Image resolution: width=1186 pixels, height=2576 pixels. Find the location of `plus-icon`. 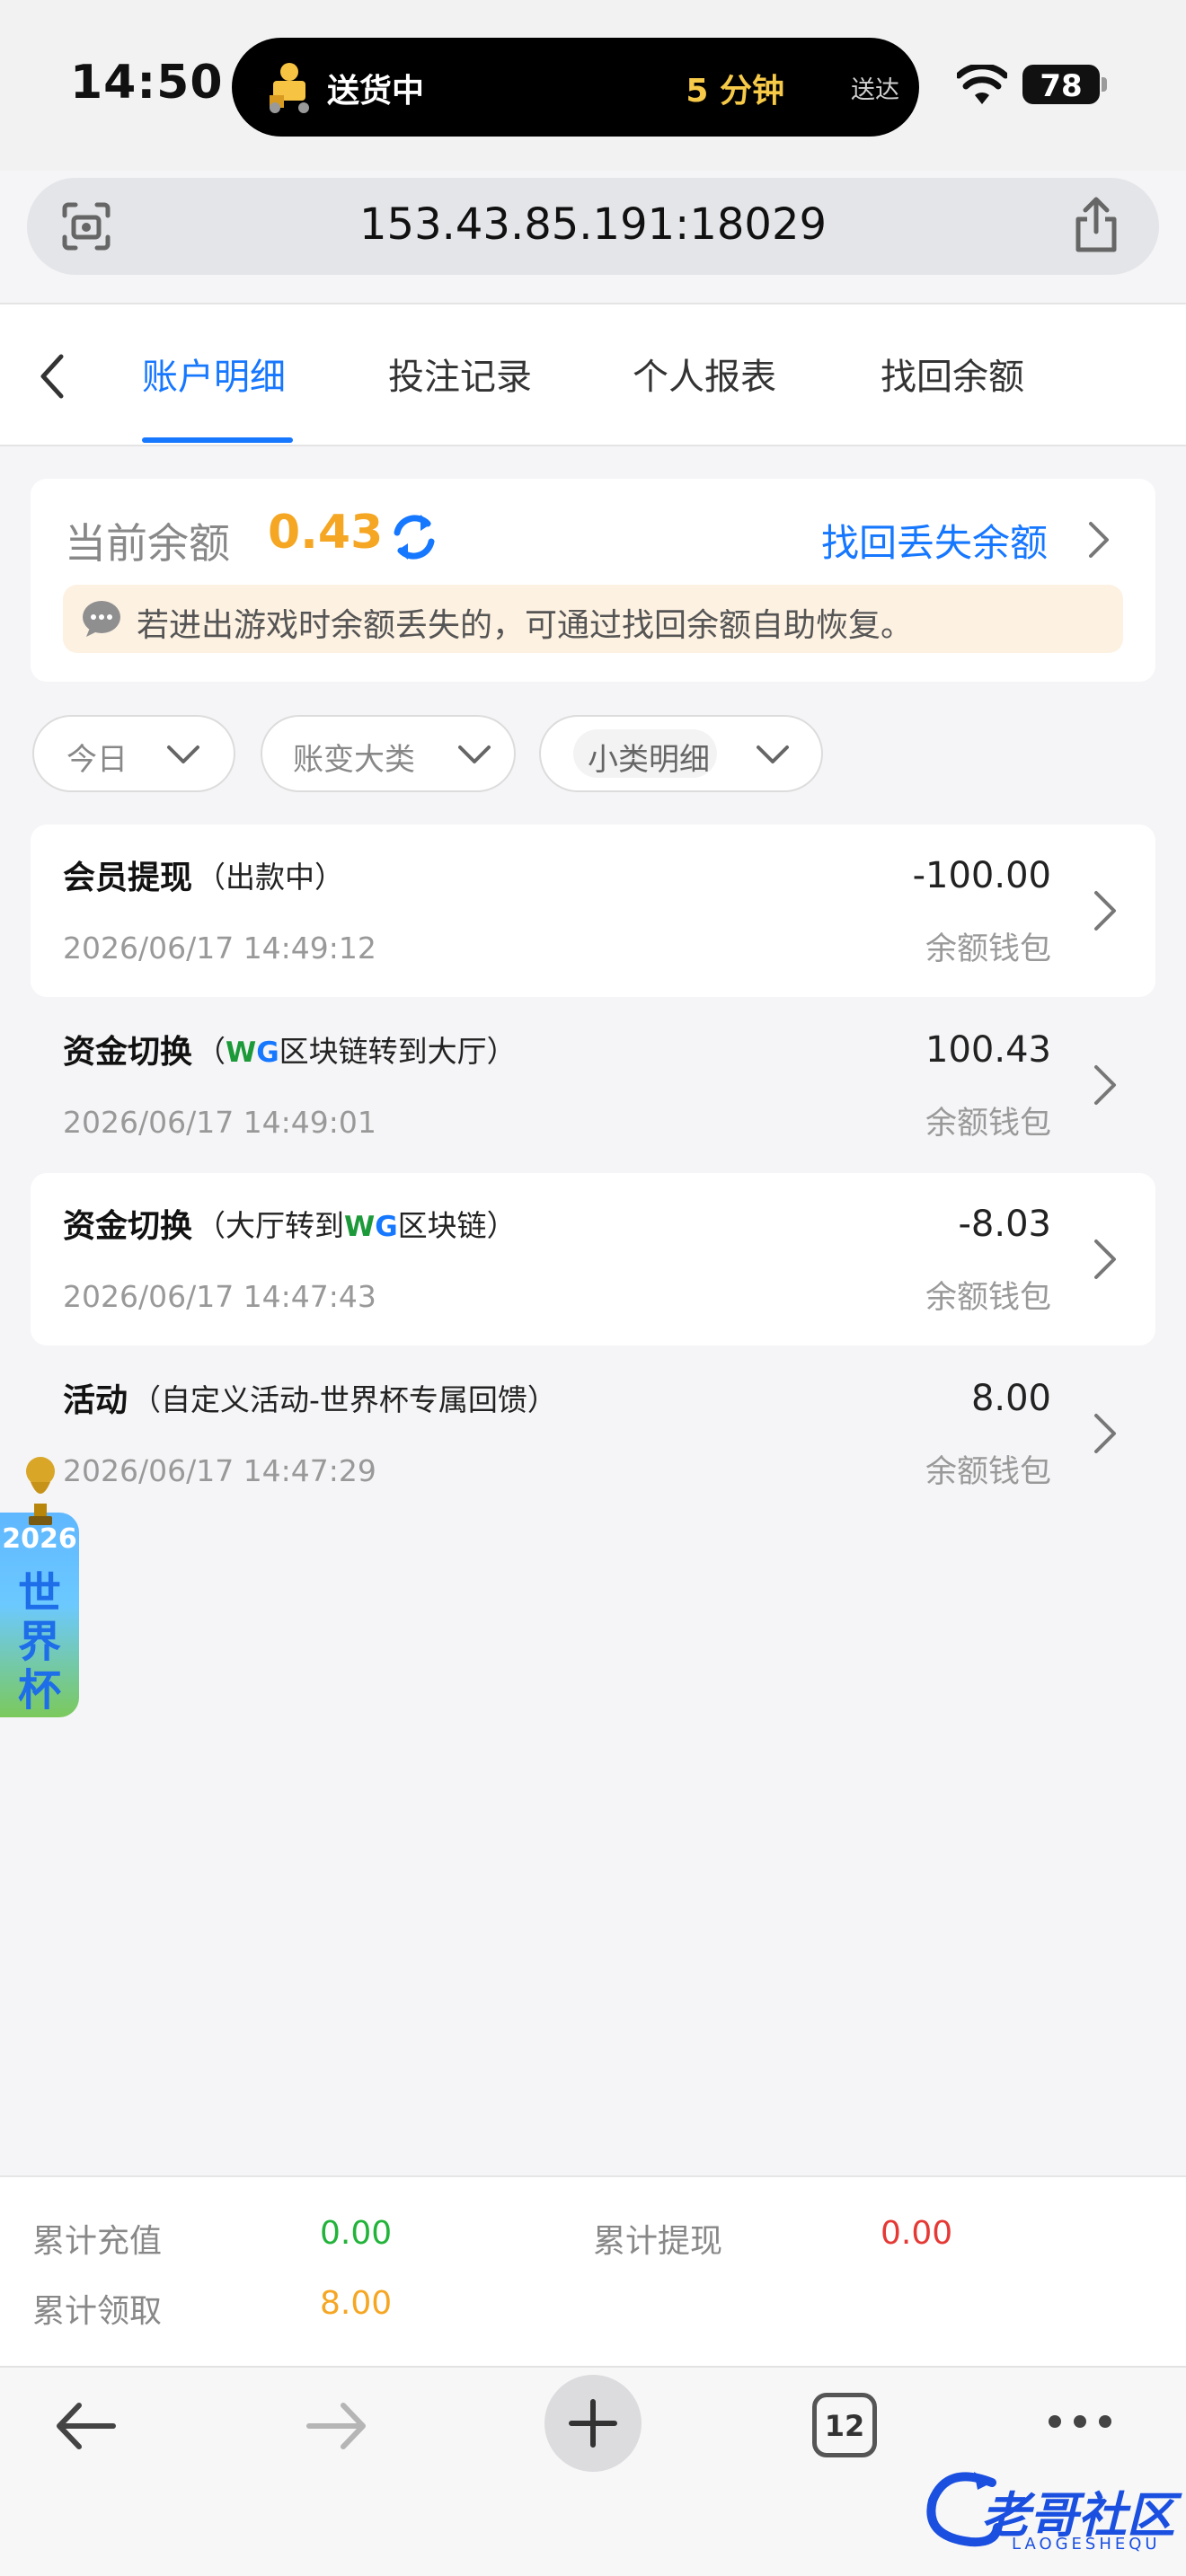

plus-icon is located at coordinates (593, 2423).